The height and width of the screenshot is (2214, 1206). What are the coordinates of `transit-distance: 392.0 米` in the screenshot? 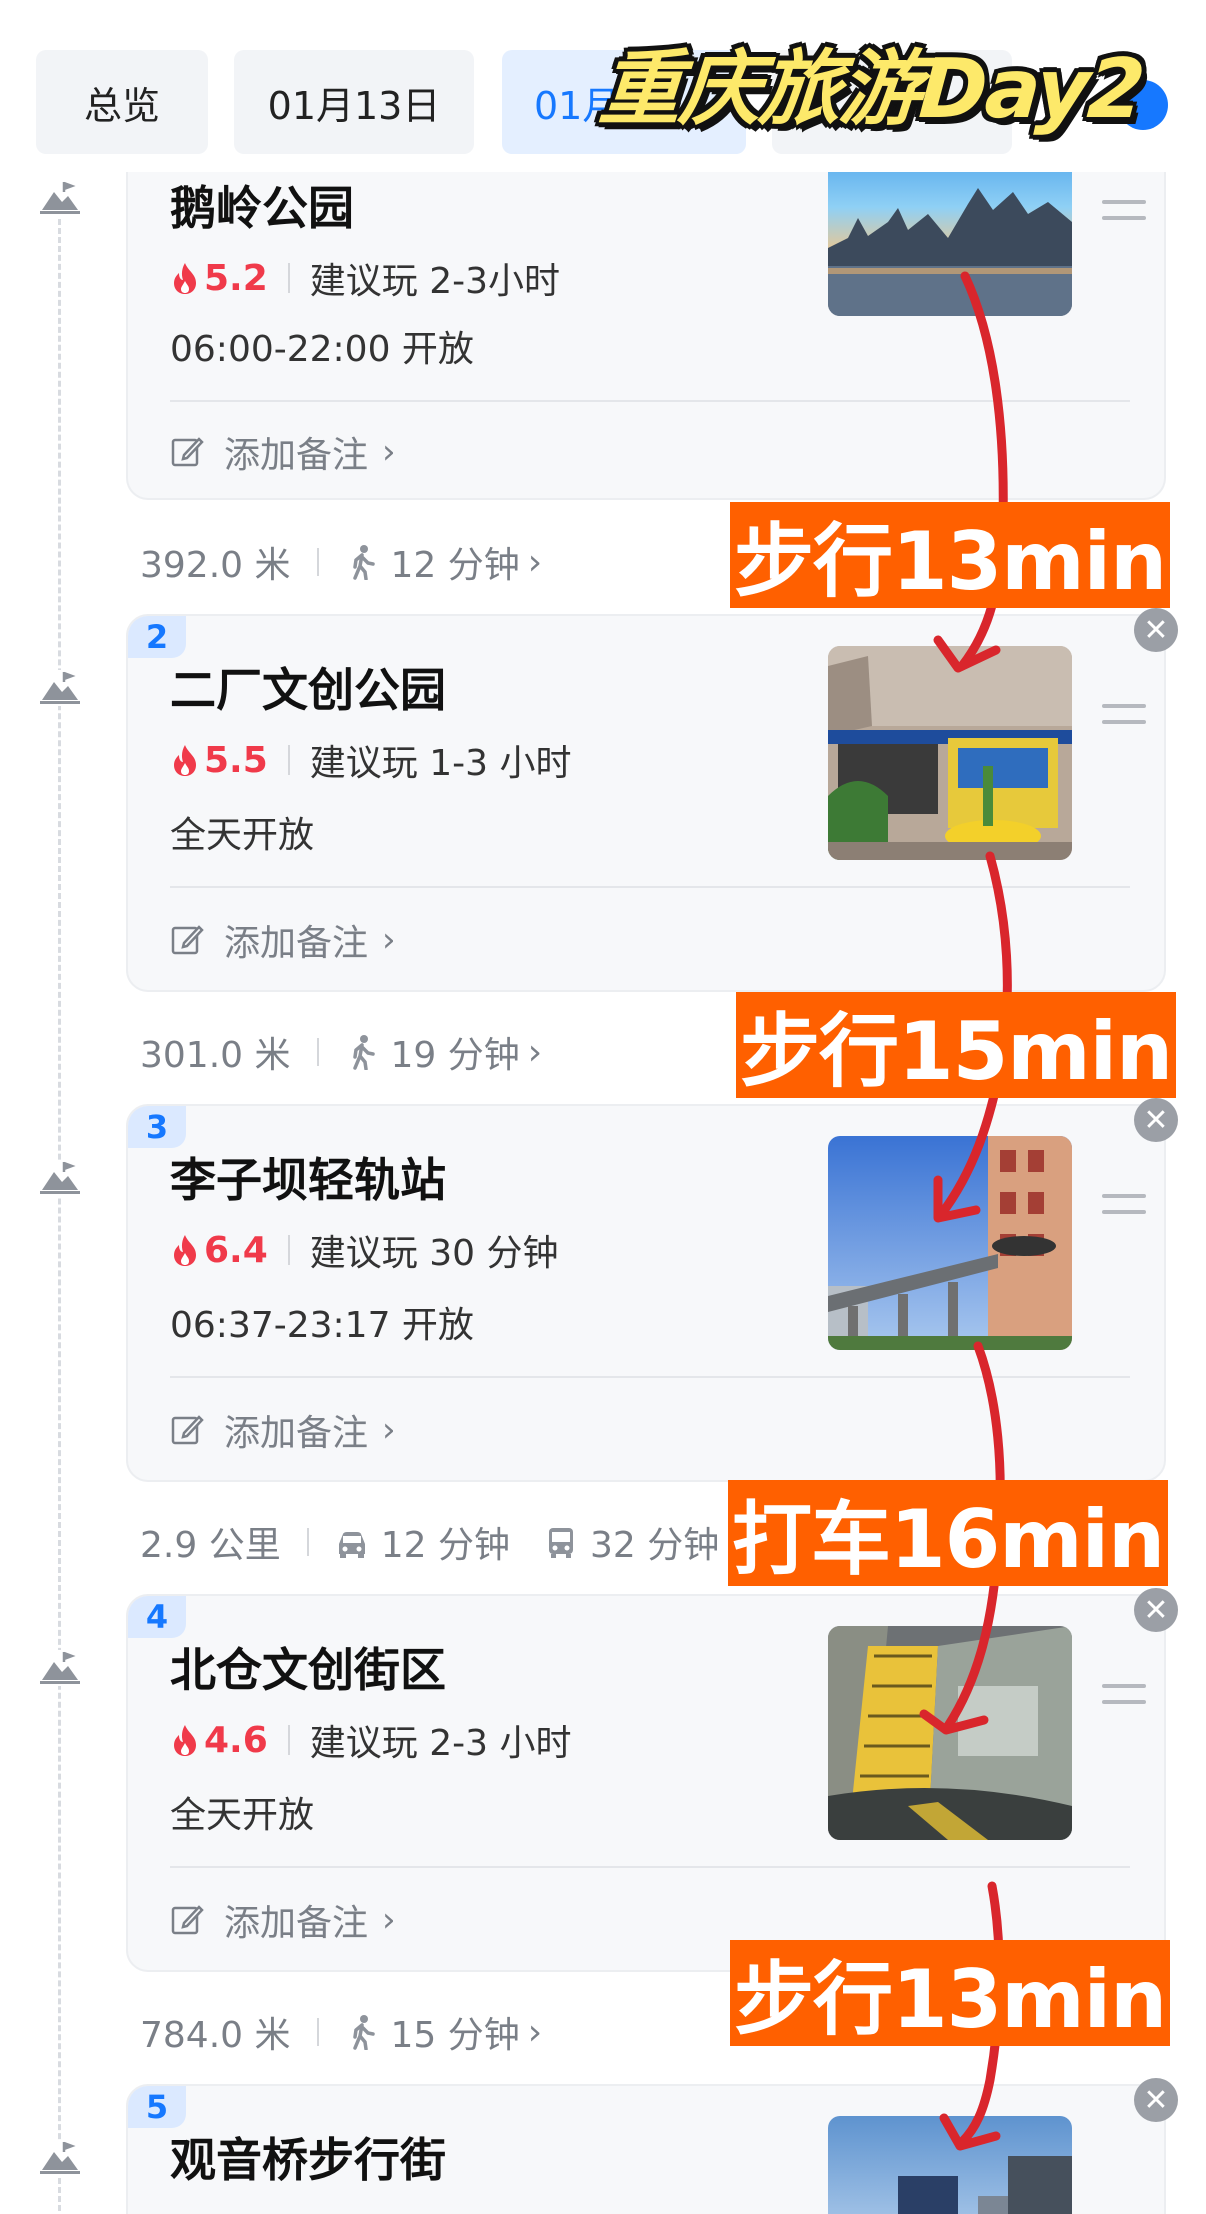 It's located at (215, 565).